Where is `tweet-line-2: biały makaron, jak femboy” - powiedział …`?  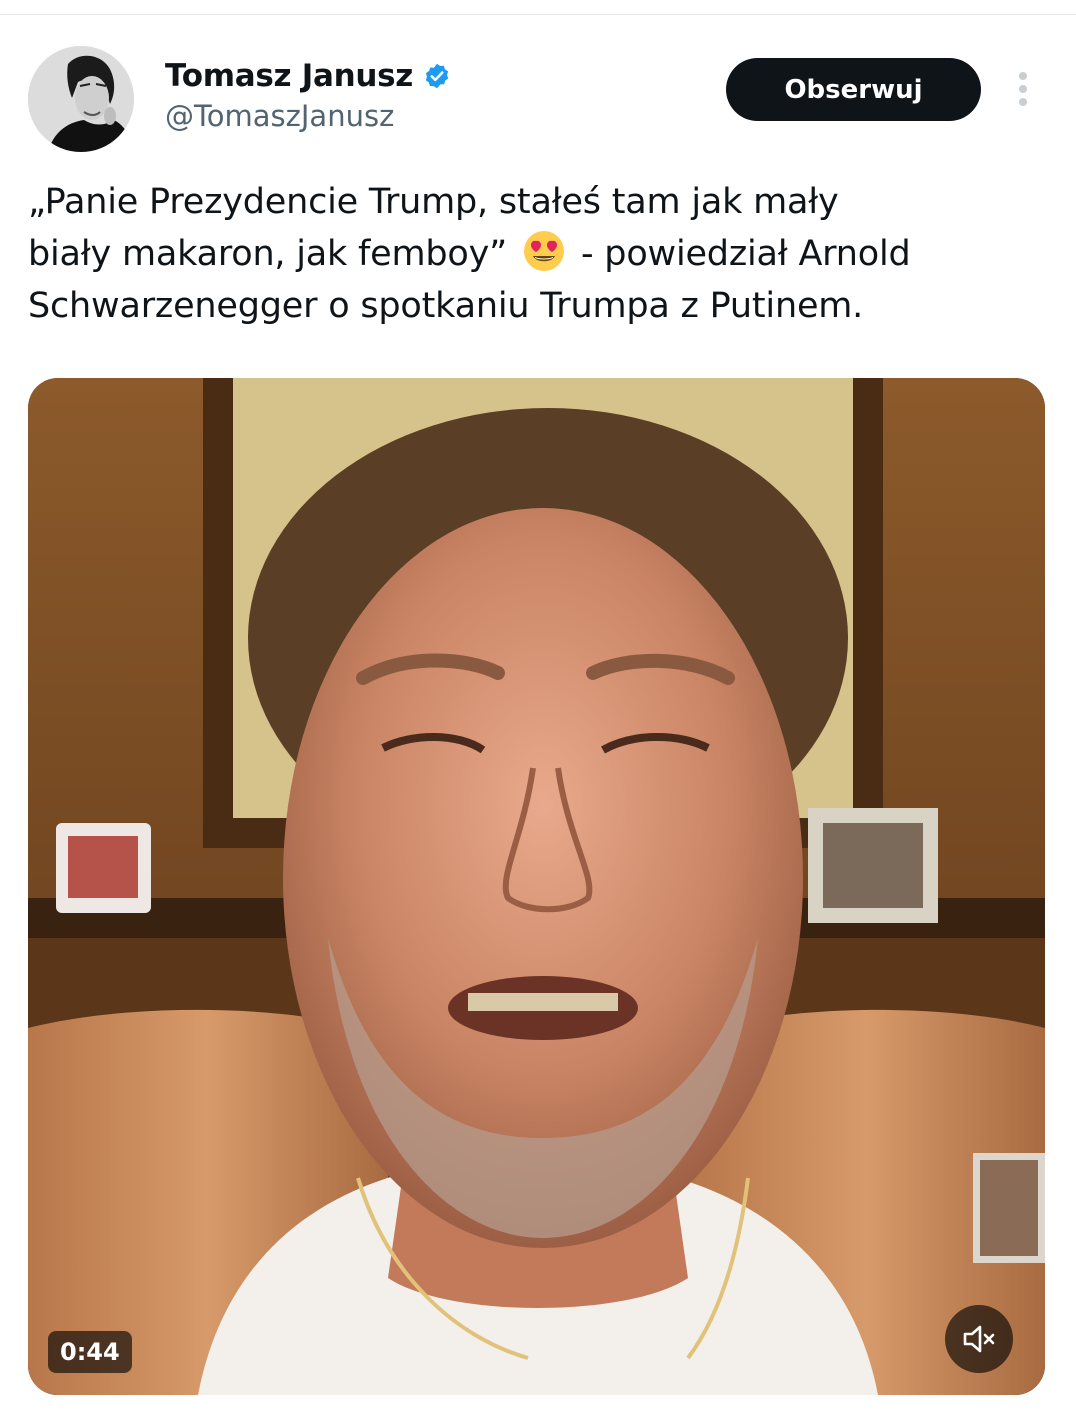 tweet-line-2: biały makaron, jak femboy” - powiedział … is located at coordinates (543, 254).